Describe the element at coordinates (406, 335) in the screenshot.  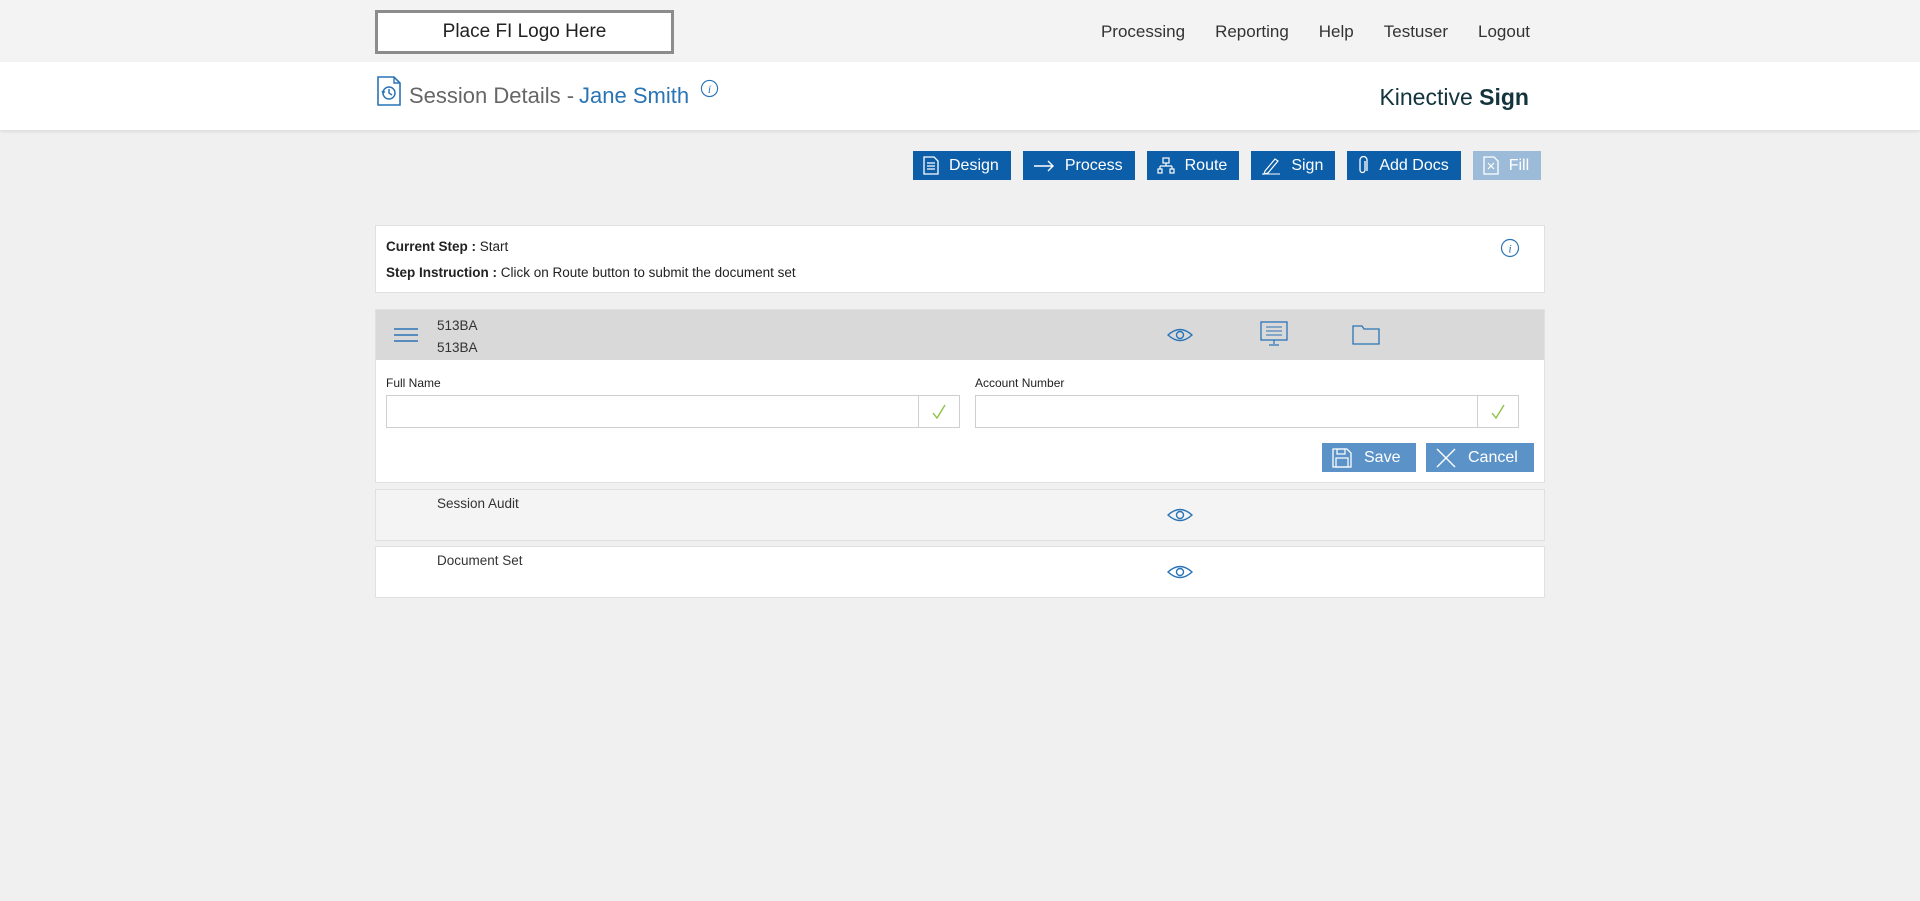
I see `hamburger-menu-icon` at that location.